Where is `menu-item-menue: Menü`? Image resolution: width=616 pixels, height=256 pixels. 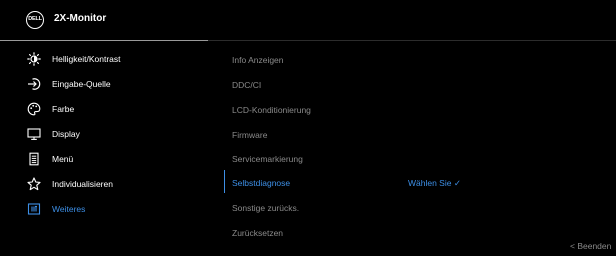 menu-item-menue: Menü is located at coordinates (104, 159).